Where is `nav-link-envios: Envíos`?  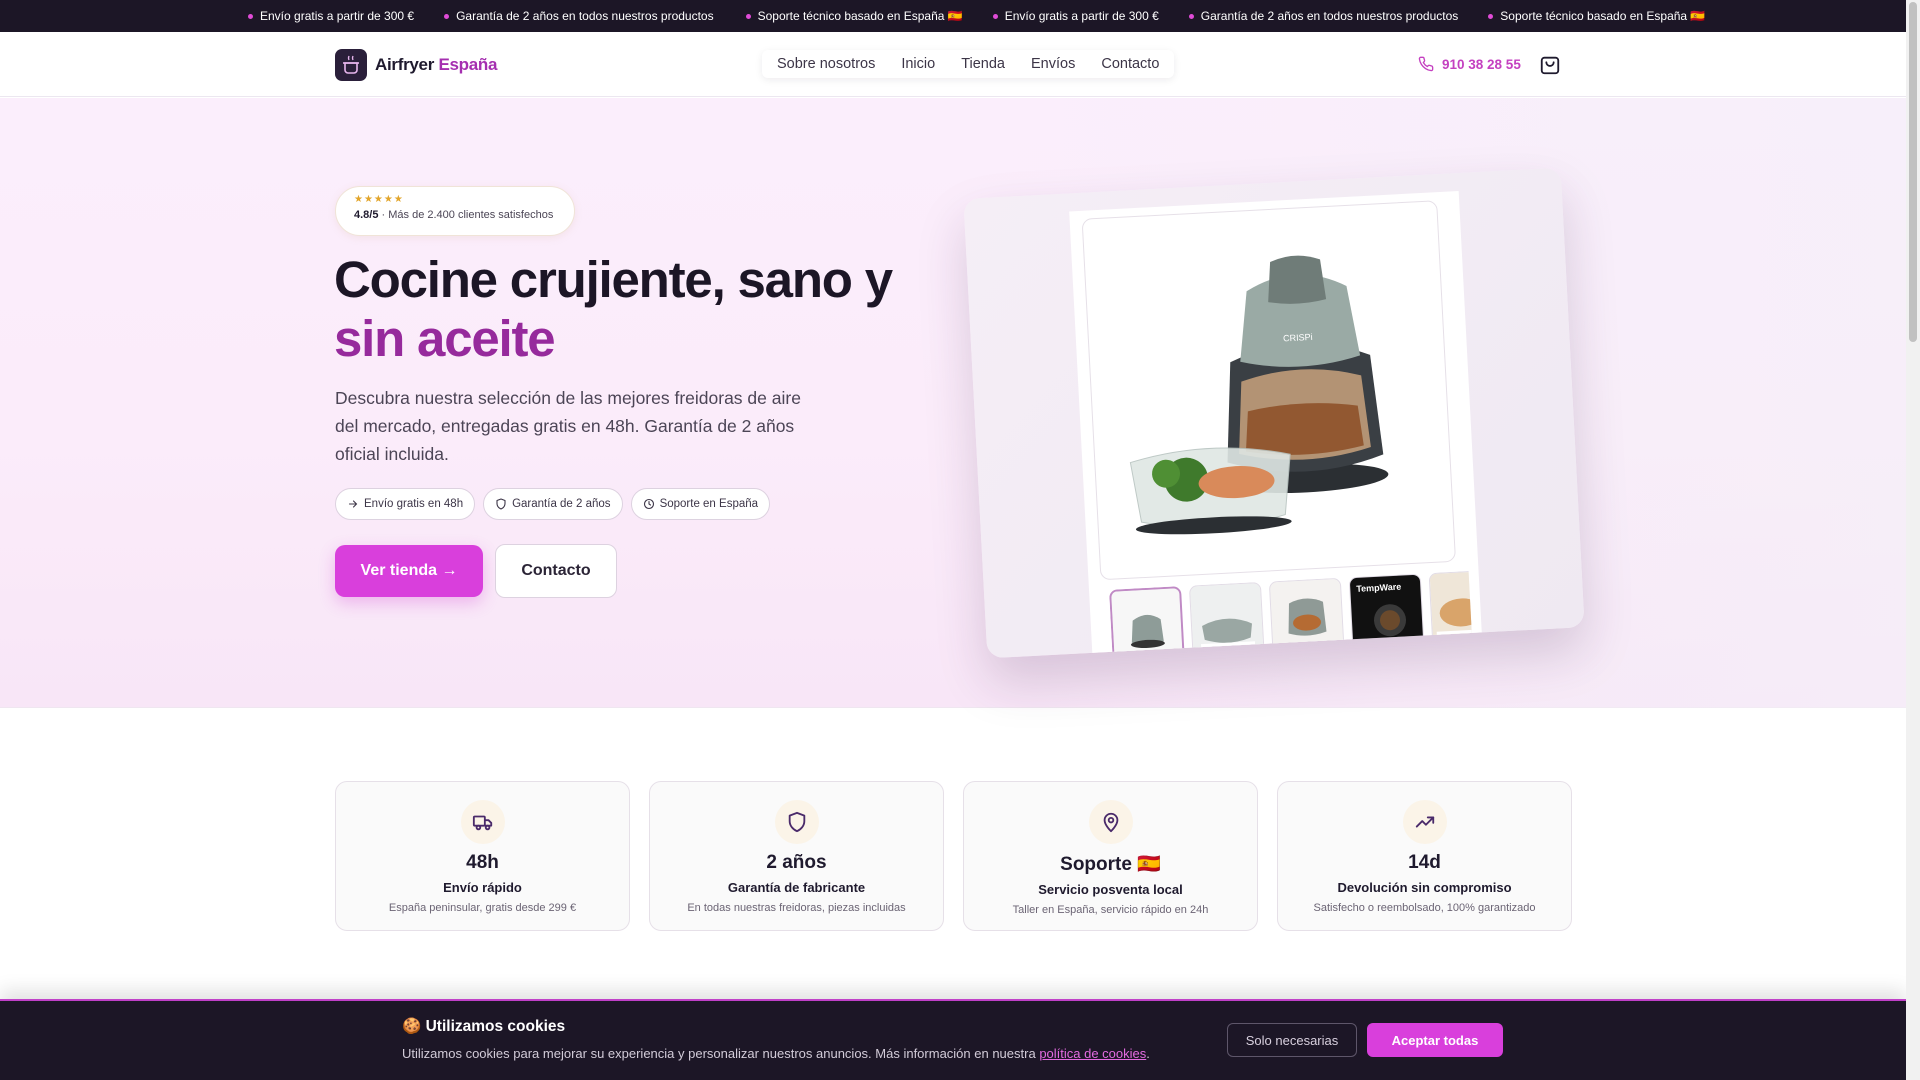 nav-link-envios: Envíos is located at coordinates (1053, 64).